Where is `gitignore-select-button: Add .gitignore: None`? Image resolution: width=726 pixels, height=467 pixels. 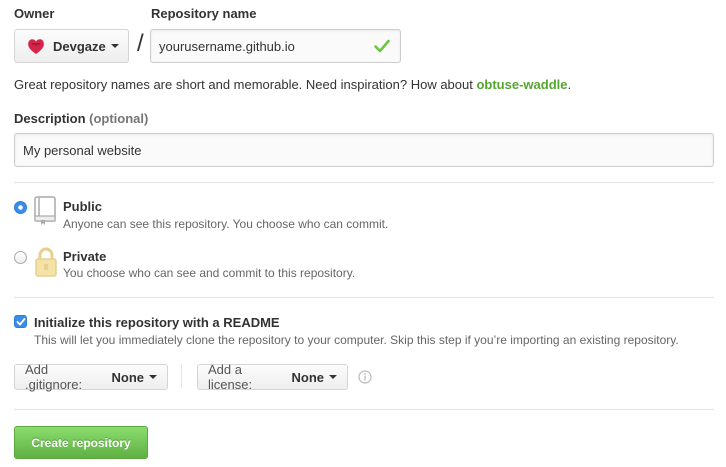 gitignore-select-button: Add .gitignore: None is located at coordinates (91, 377).